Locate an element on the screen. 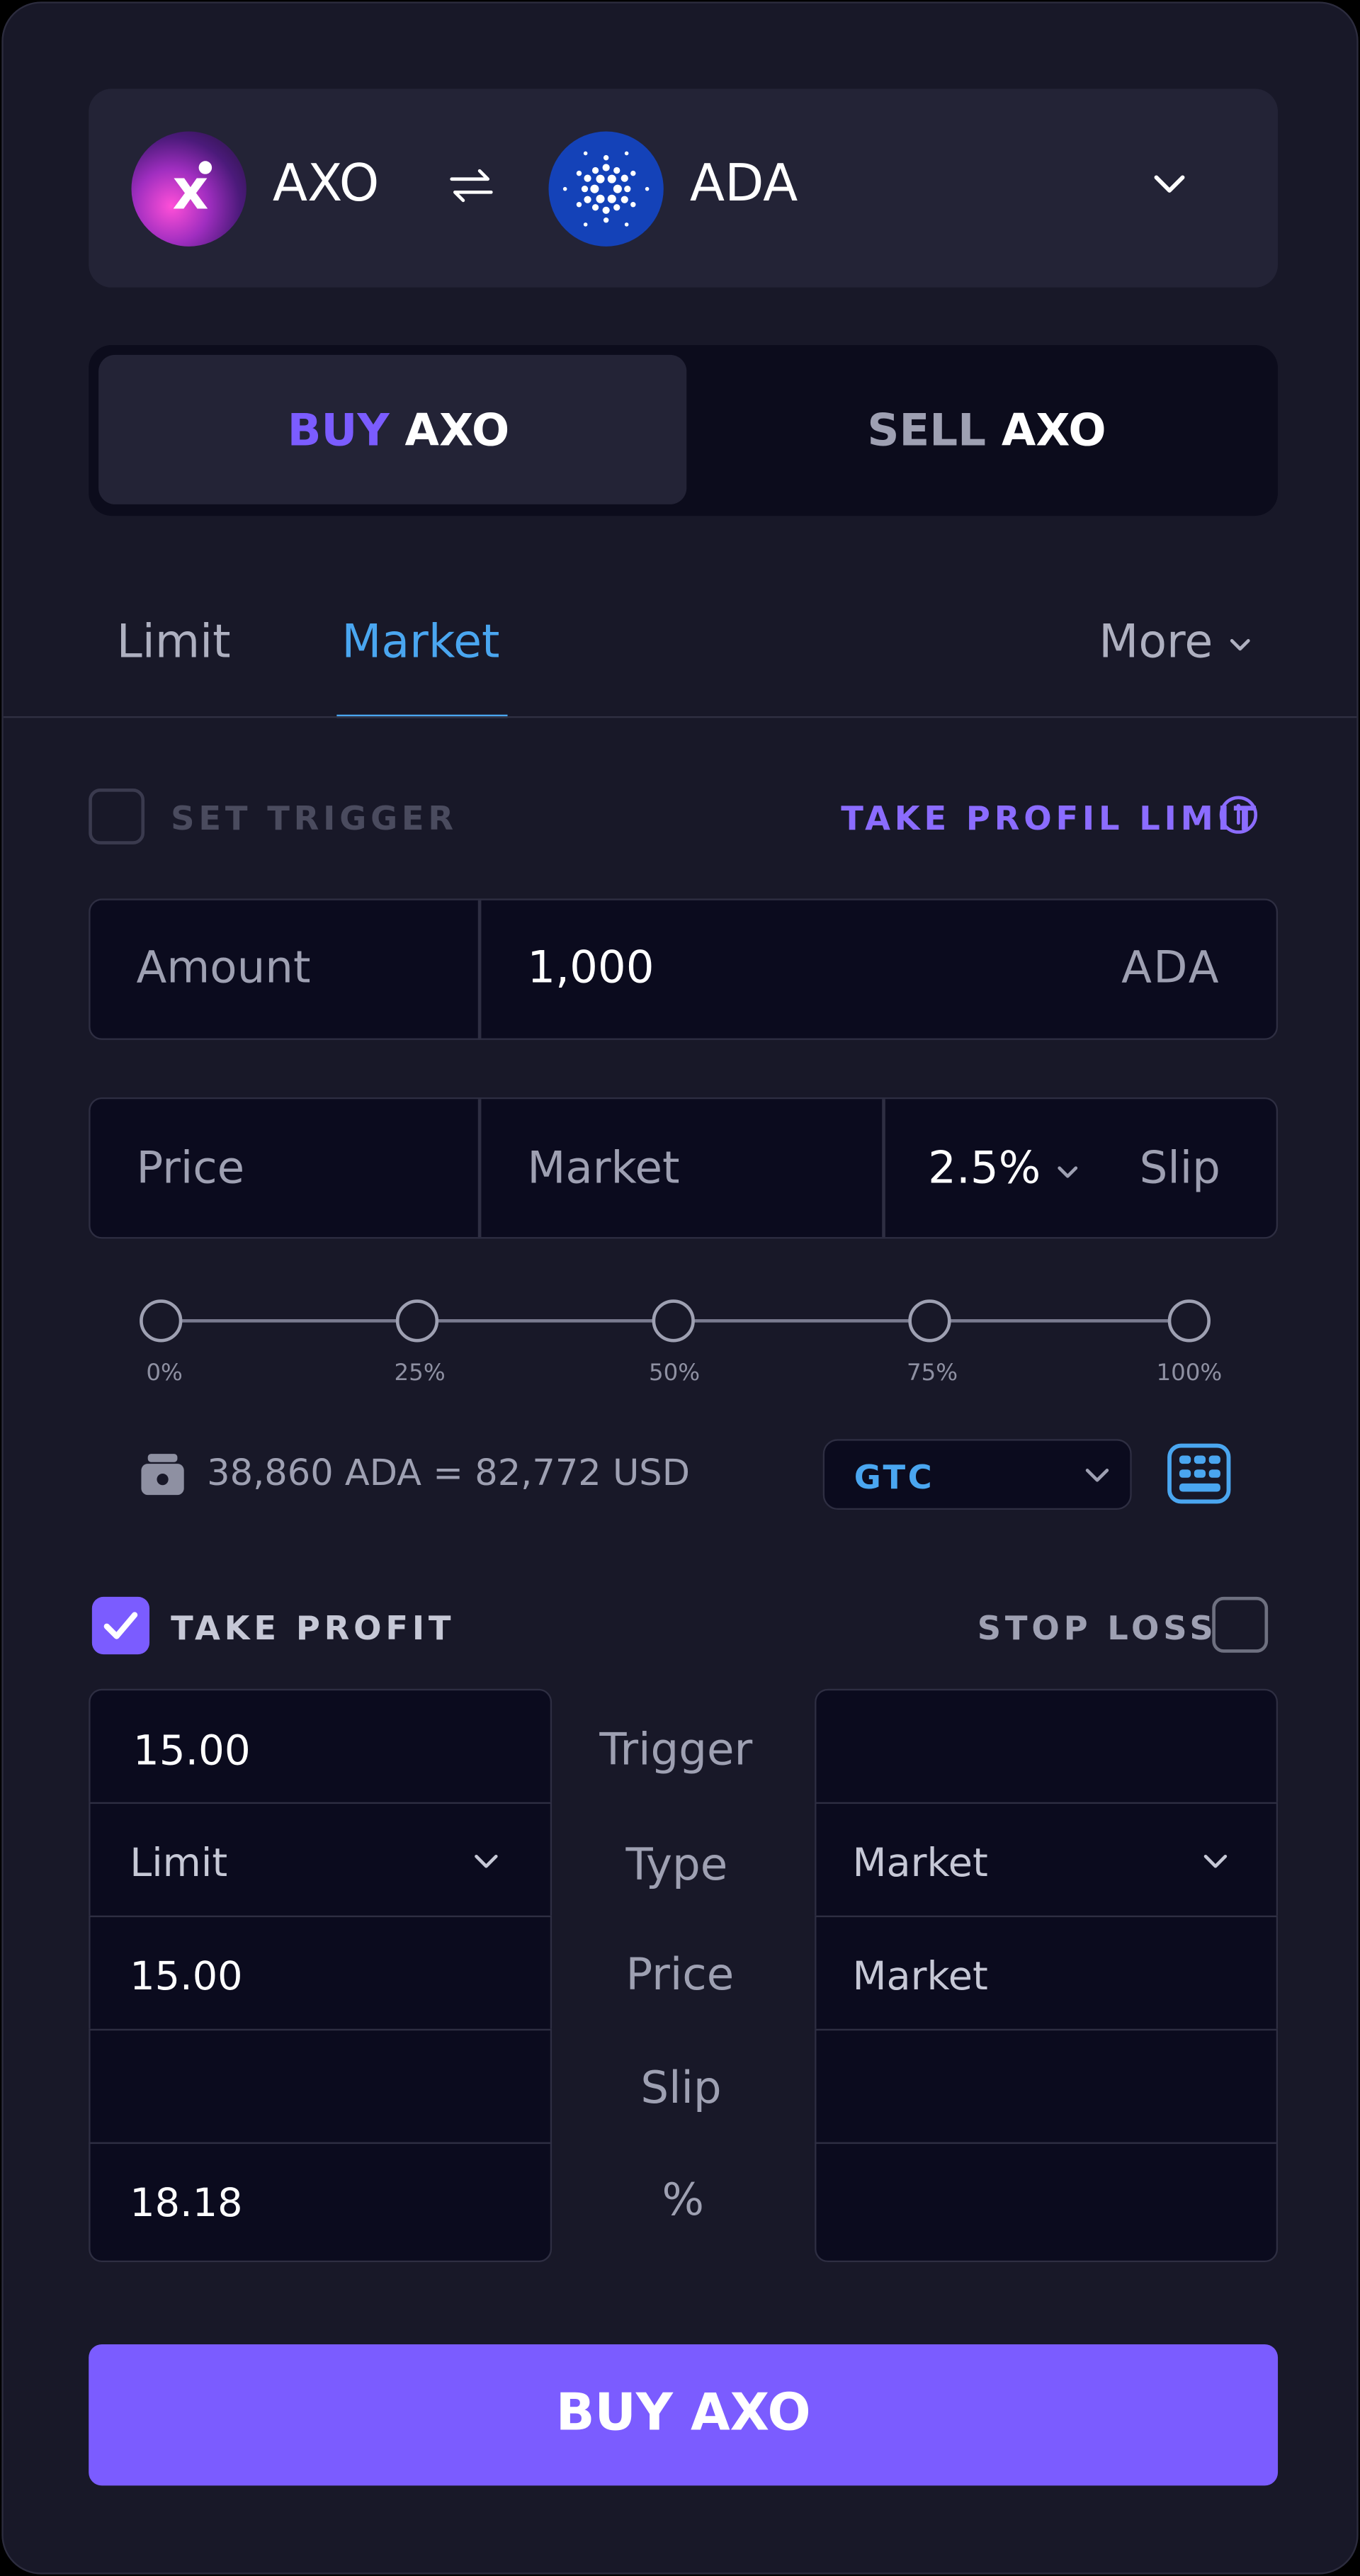 The width and height of the screenshot is (1360, 2576). tab-more: More is located at coordinates (1176, 641).